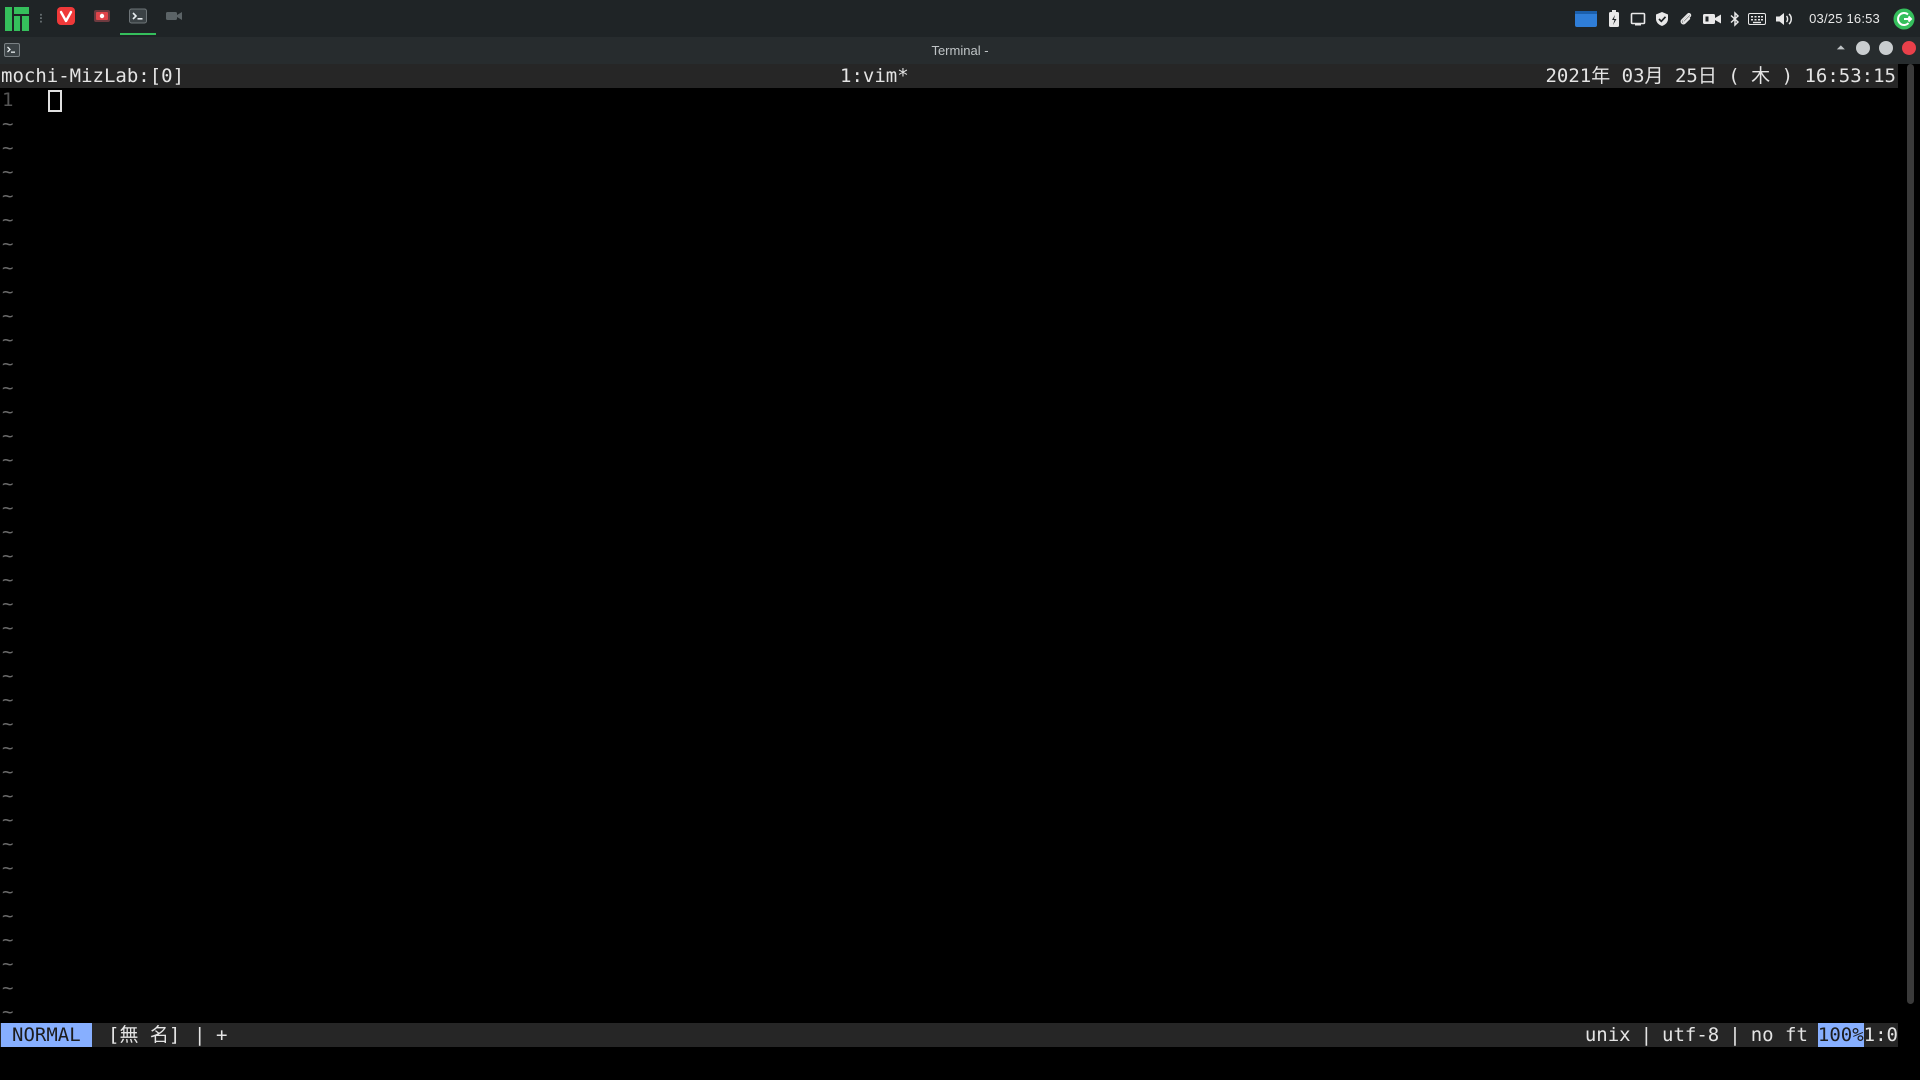  Describe the element at coordinates (1712, 19) in the screenshot. I see `webcam-icon` at that location.